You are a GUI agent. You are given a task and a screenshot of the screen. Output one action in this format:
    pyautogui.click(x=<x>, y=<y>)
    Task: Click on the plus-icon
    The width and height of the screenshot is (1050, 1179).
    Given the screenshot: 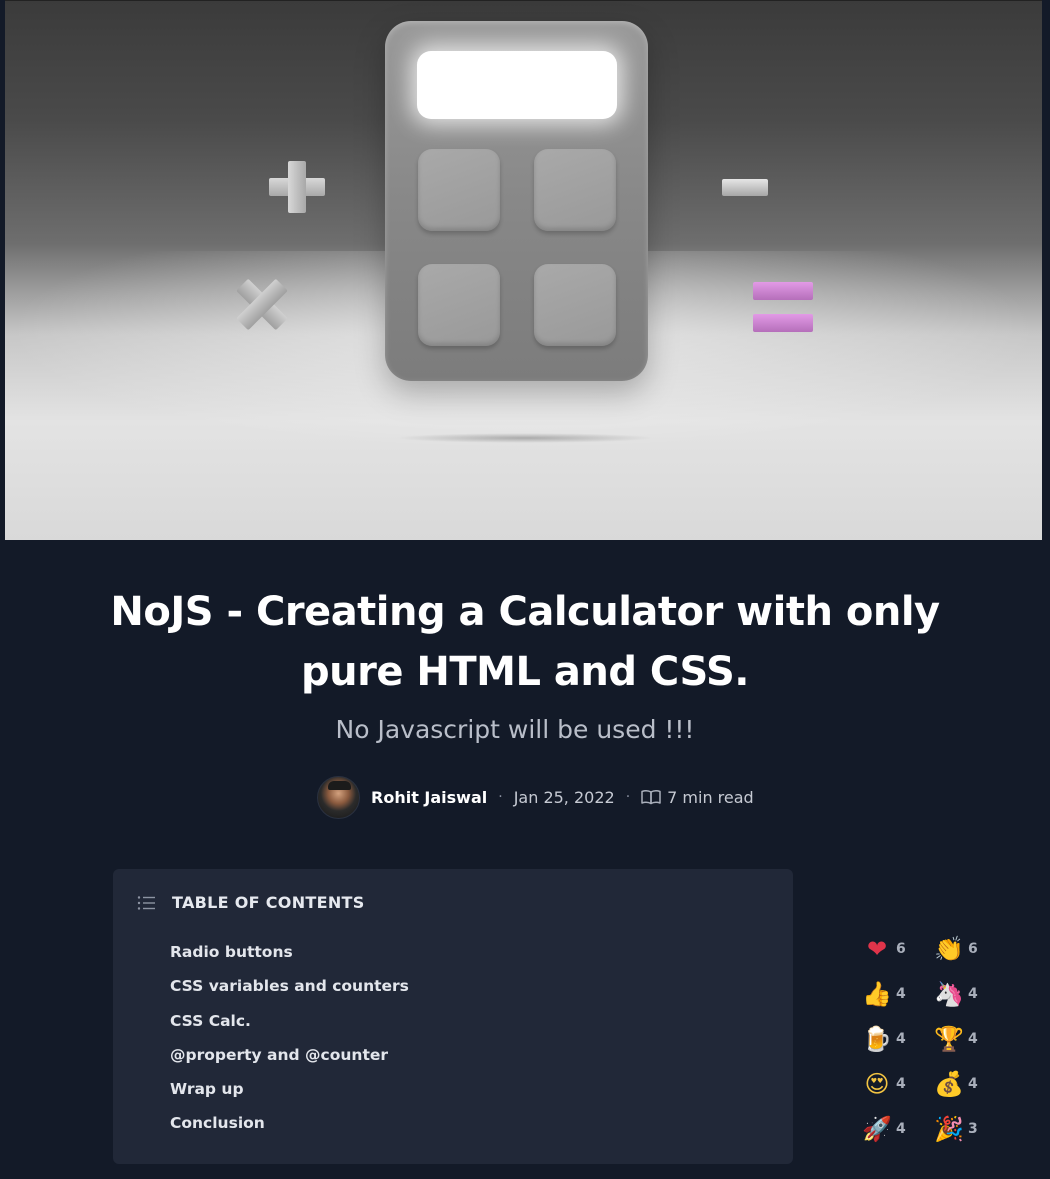 What is the action you would take?
    pyautogui.click(x=297, y=187)
    